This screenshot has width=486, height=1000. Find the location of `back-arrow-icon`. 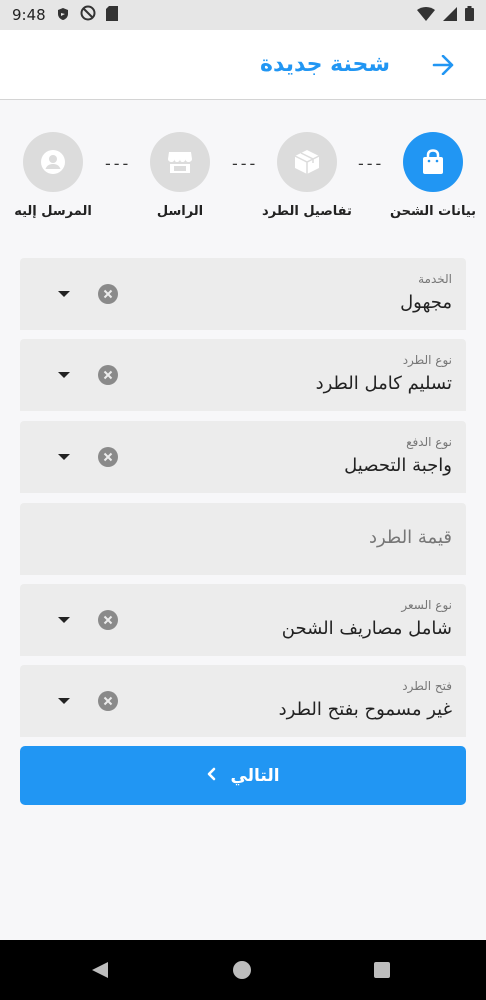

back-arrow-icon is located at coordinates (443, 65).